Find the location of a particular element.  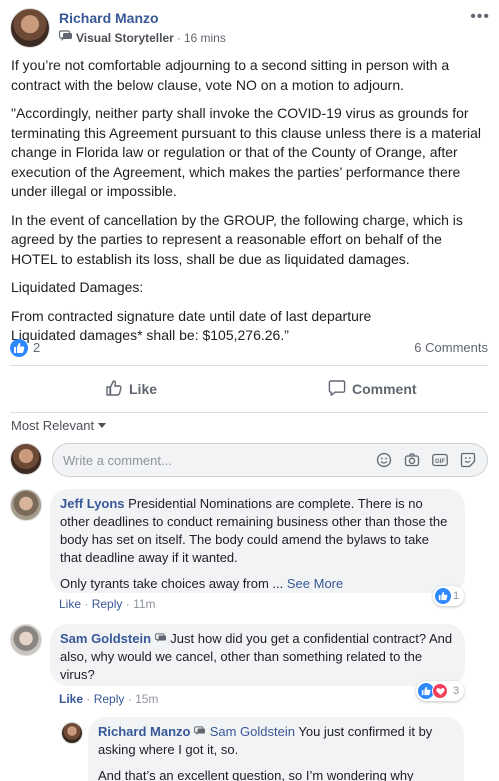

camera-icon is located at coordinates (412, 460).